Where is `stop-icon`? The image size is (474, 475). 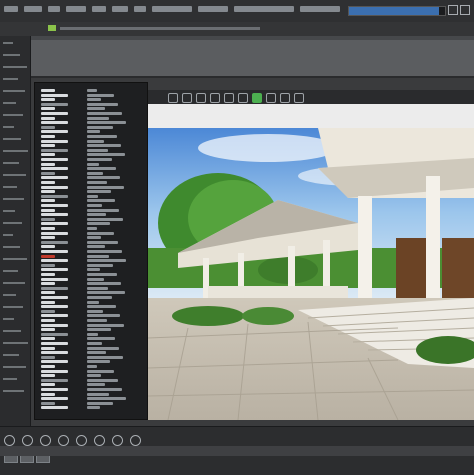
stop-icon is located at coordinates (45, 440).